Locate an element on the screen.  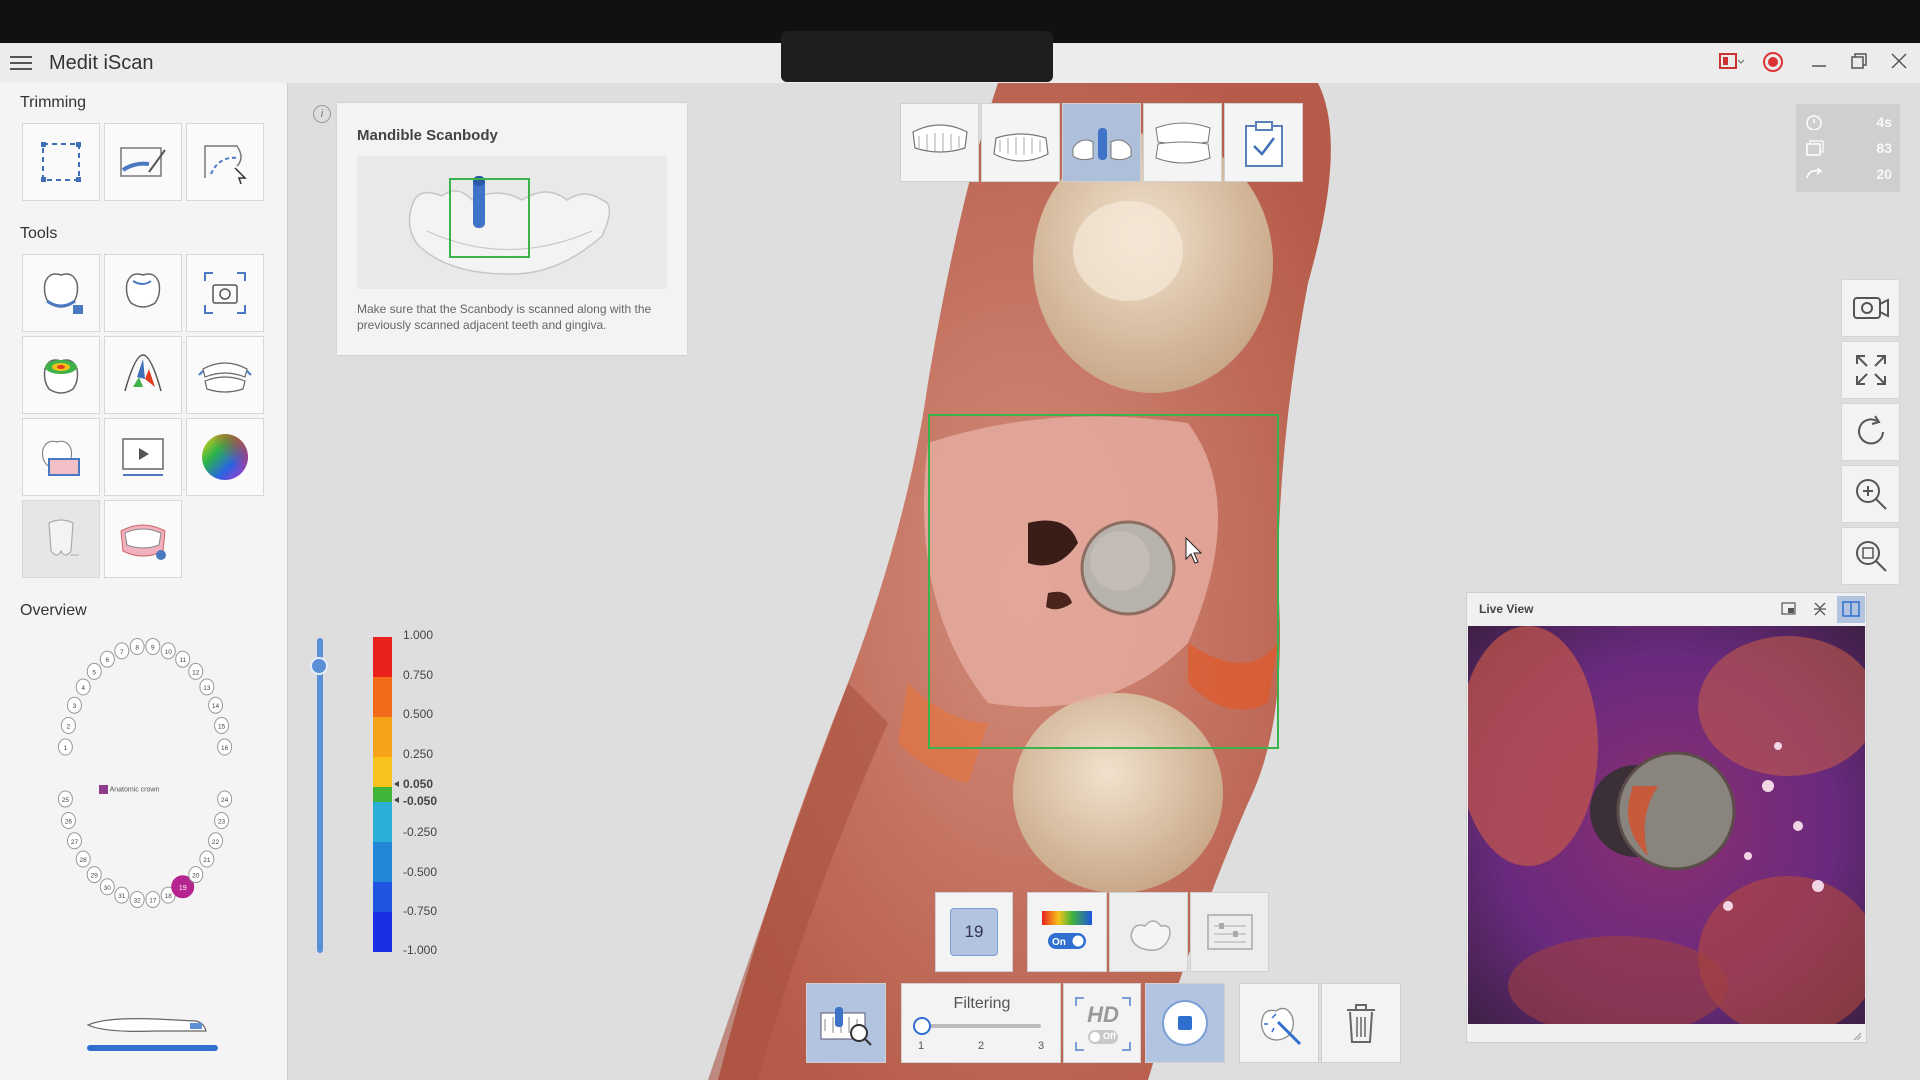
overview-tooth: 5 is located at coordinates (94, 671).